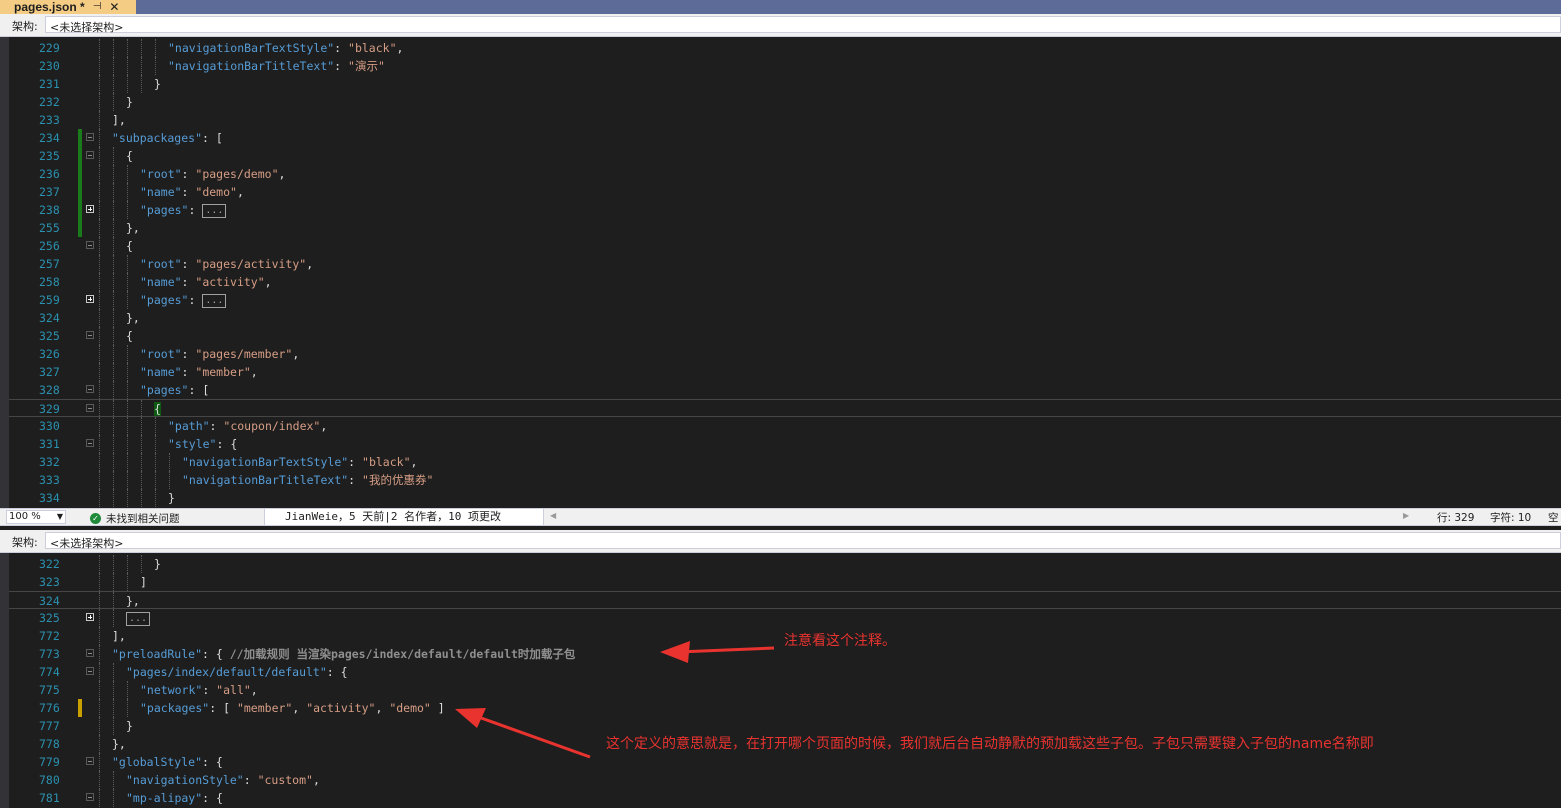  What do you see at coordinates (49, 264) in the screenshot?
I see `line-number: 257` at bounding box center [49, 264].